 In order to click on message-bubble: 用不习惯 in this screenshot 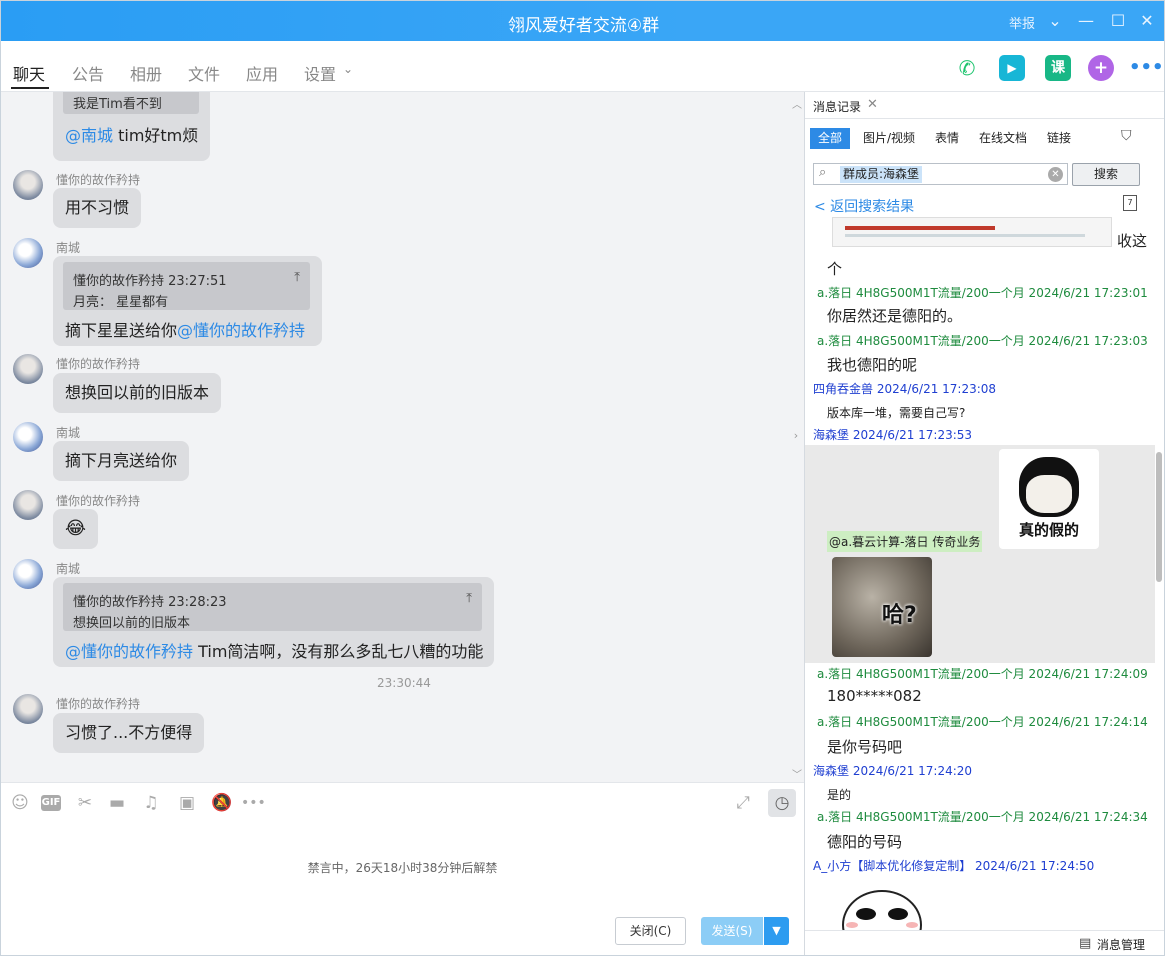, I will do `click(97, 208)`.